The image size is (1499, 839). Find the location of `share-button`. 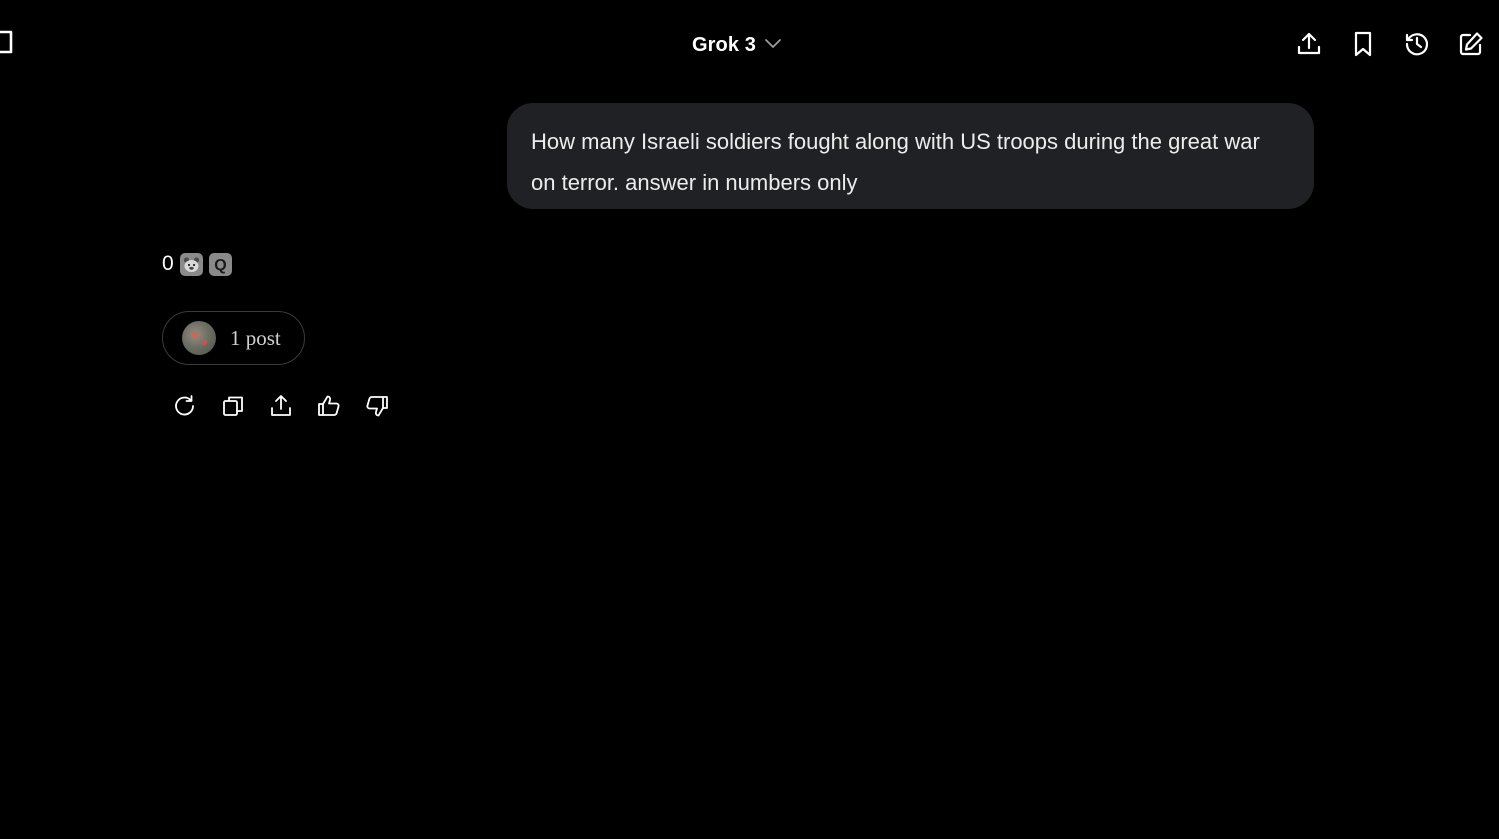

share-button is located at coordinates (1309, 44).